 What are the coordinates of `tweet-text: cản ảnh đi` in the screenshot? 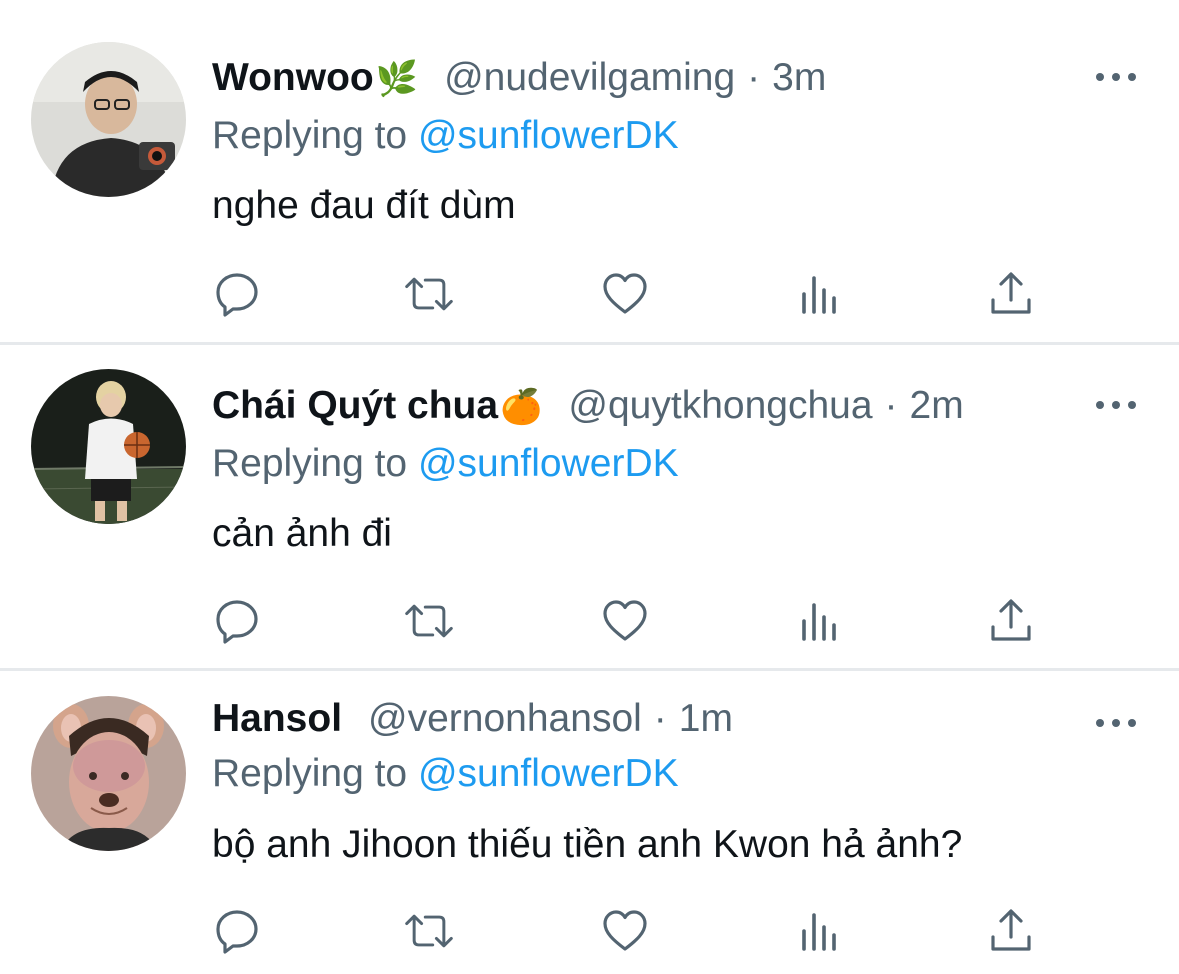 It's located at (302, 533).